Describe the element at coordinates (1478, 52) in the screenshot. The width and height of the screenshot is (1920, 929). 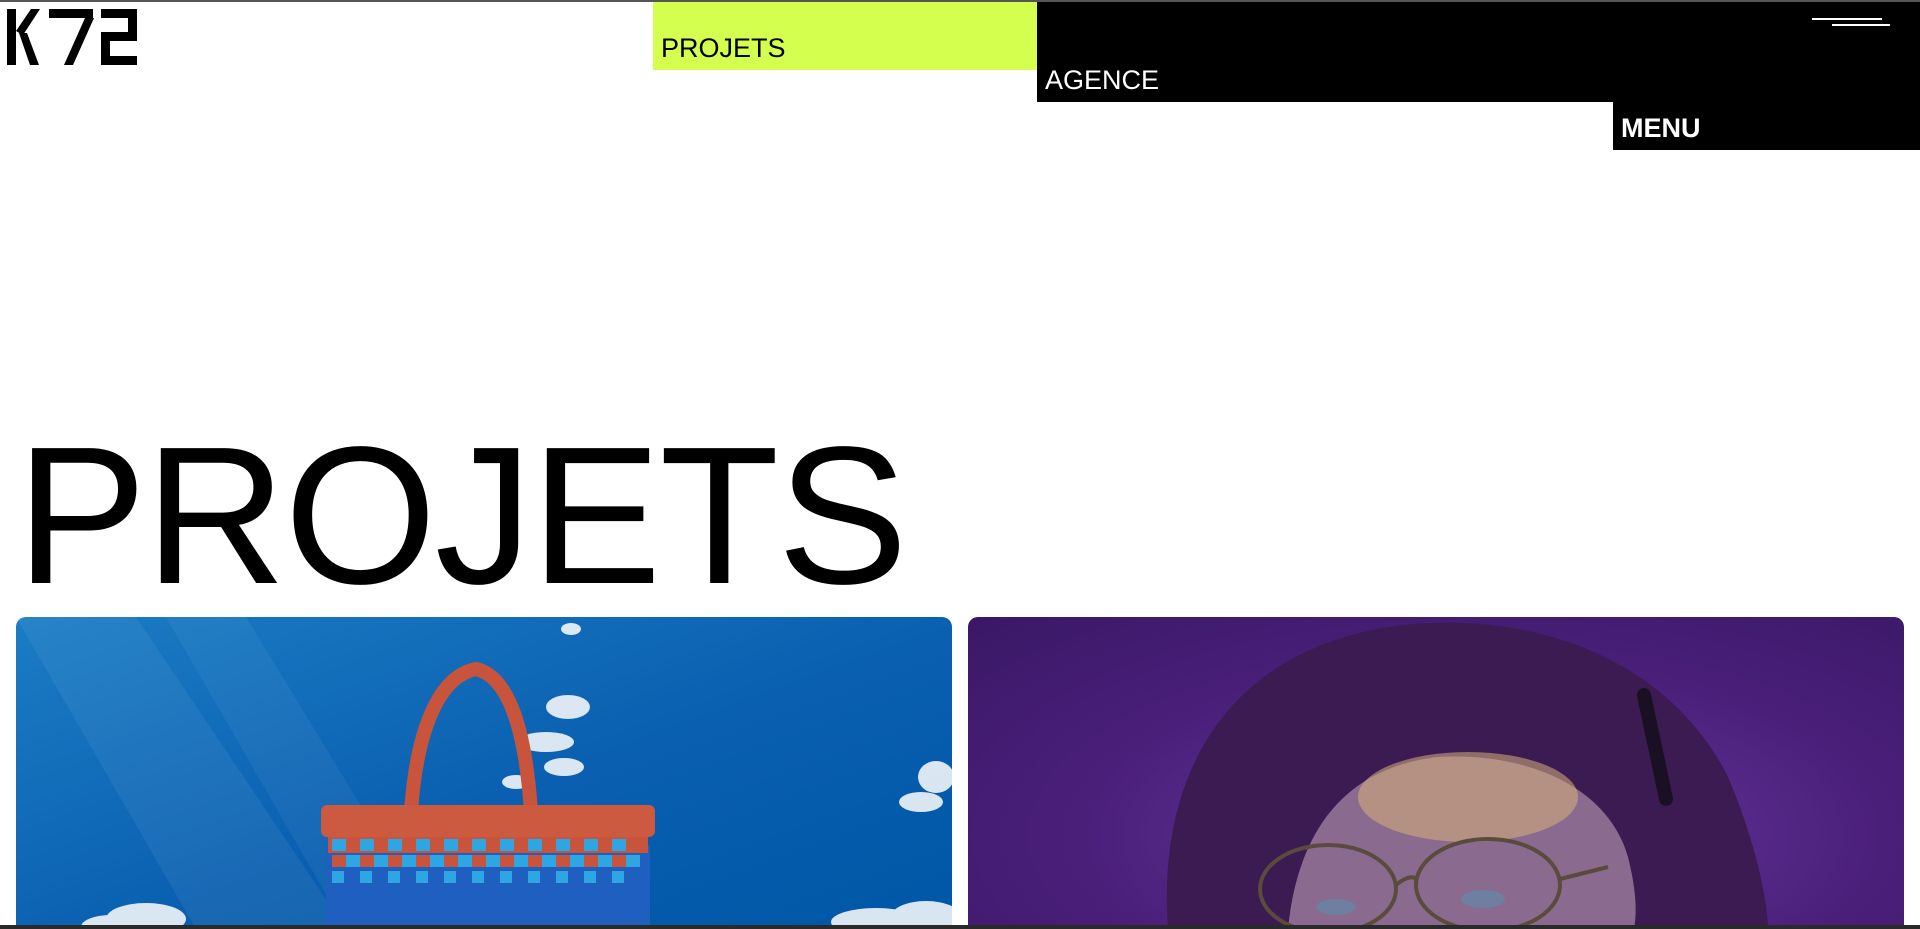
I see `nav-agence: AGENCE` at that location.